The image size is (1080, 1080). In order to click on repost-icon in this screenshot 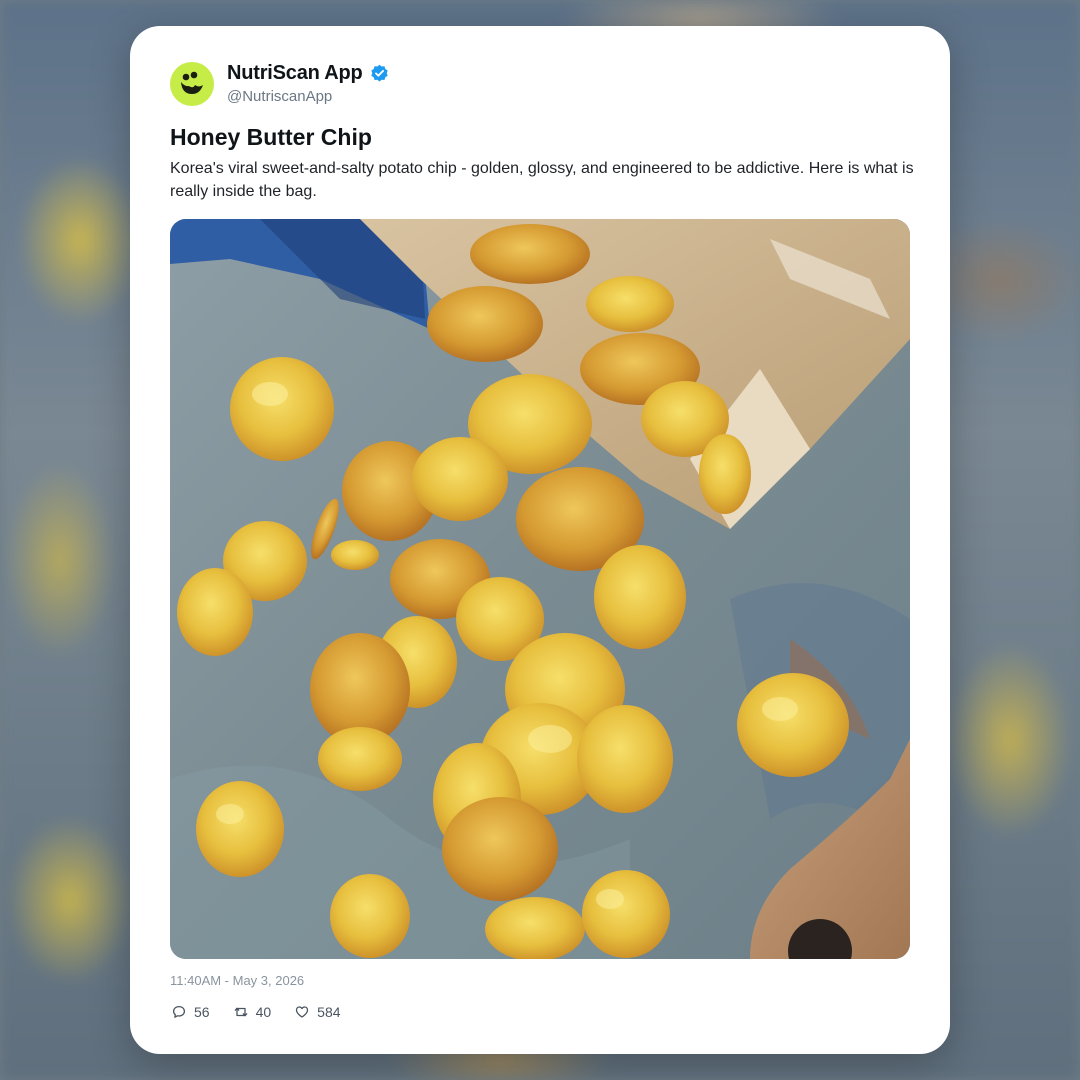, I will do `click(241, 1012)`.